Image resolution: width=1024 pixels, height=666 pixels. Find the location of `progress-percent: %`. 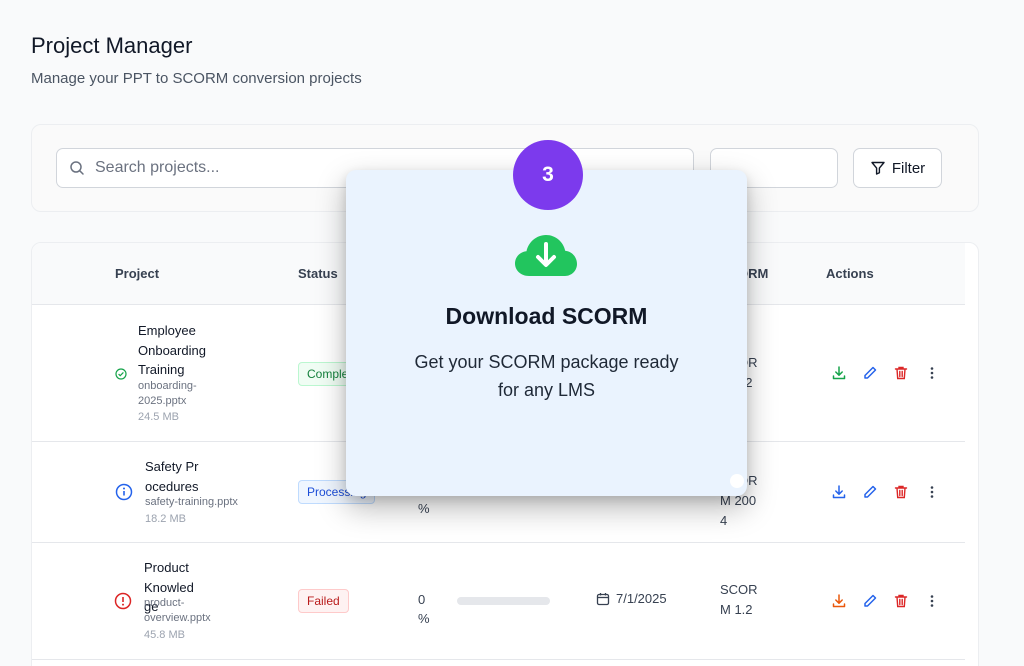

progress-percent: % is located at coordinates (424, 508).